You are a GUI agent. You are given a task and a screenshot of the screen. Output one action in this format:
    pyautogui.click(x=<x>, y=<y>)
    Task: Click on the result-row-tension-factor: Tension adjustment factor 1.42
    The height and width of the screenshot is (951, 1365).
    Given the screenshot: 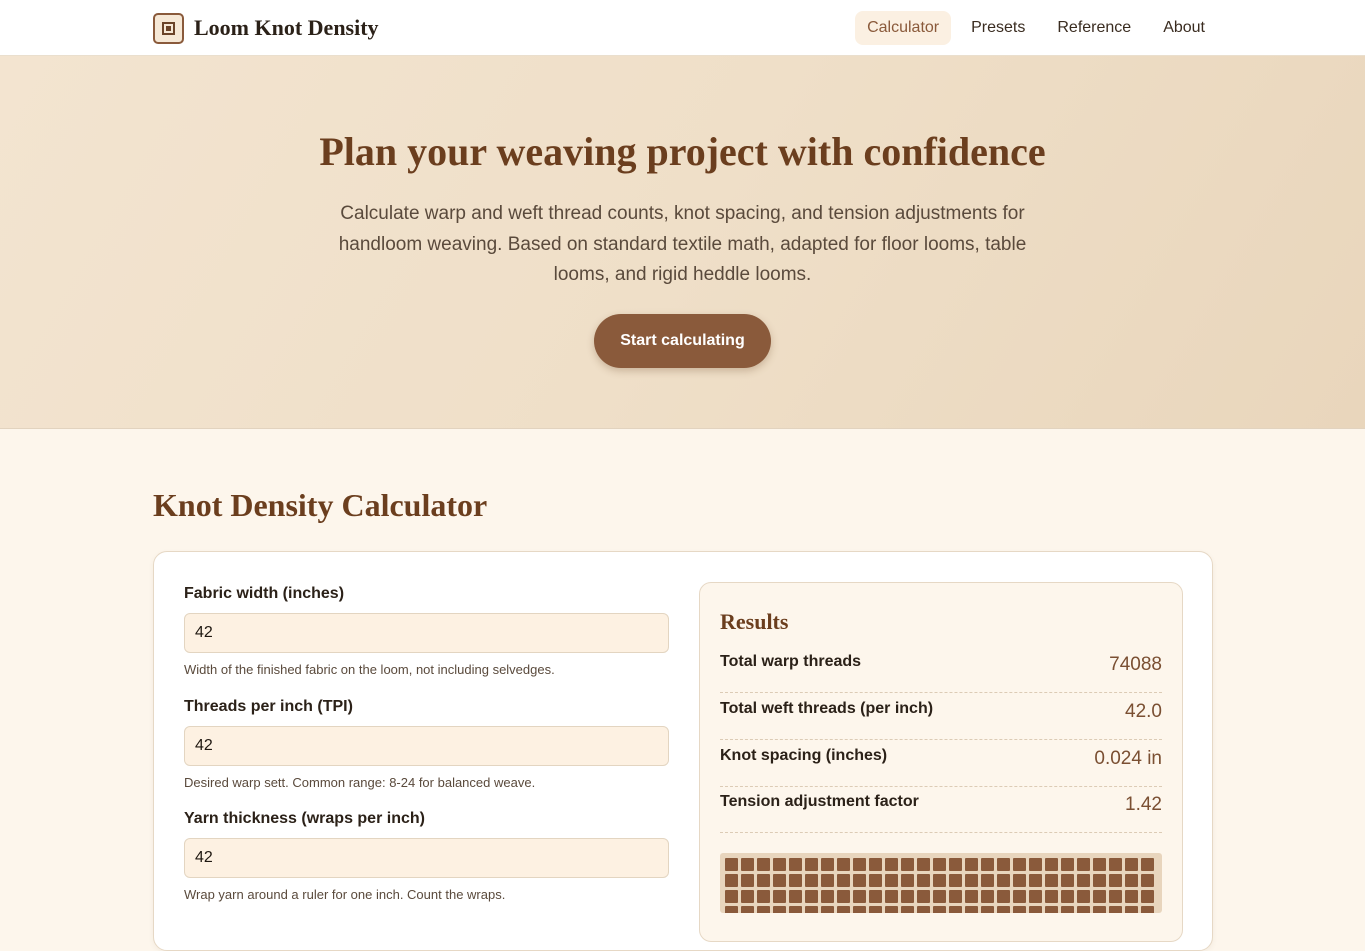 What is the action you would take?
    pyautogui.click(x=941, y=809)
    